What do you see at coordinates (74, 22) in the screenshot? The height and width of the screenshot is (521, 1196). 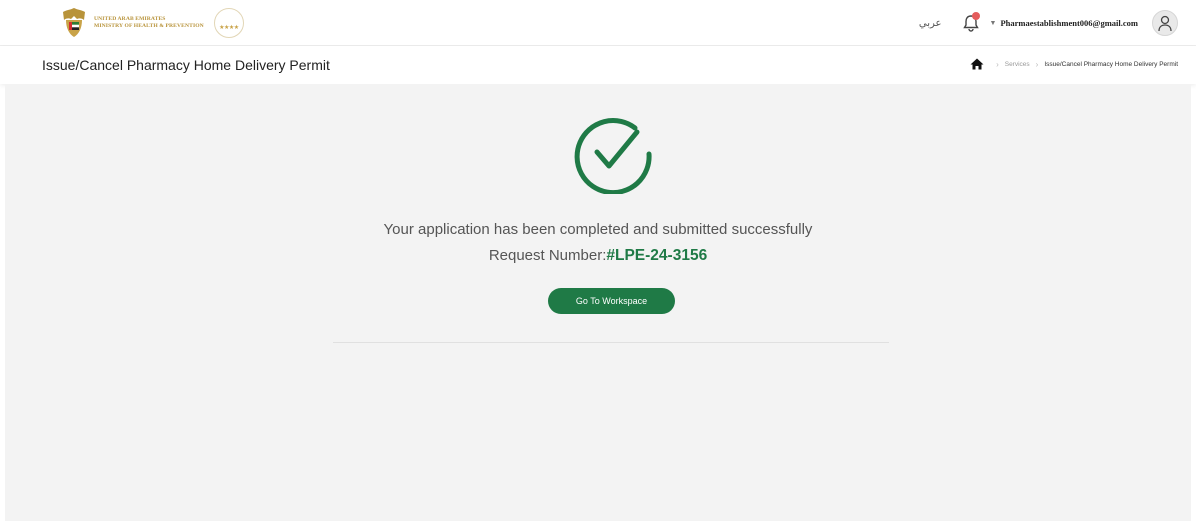 I see `uae-emblem-icon` at bounding box center [74, 22].